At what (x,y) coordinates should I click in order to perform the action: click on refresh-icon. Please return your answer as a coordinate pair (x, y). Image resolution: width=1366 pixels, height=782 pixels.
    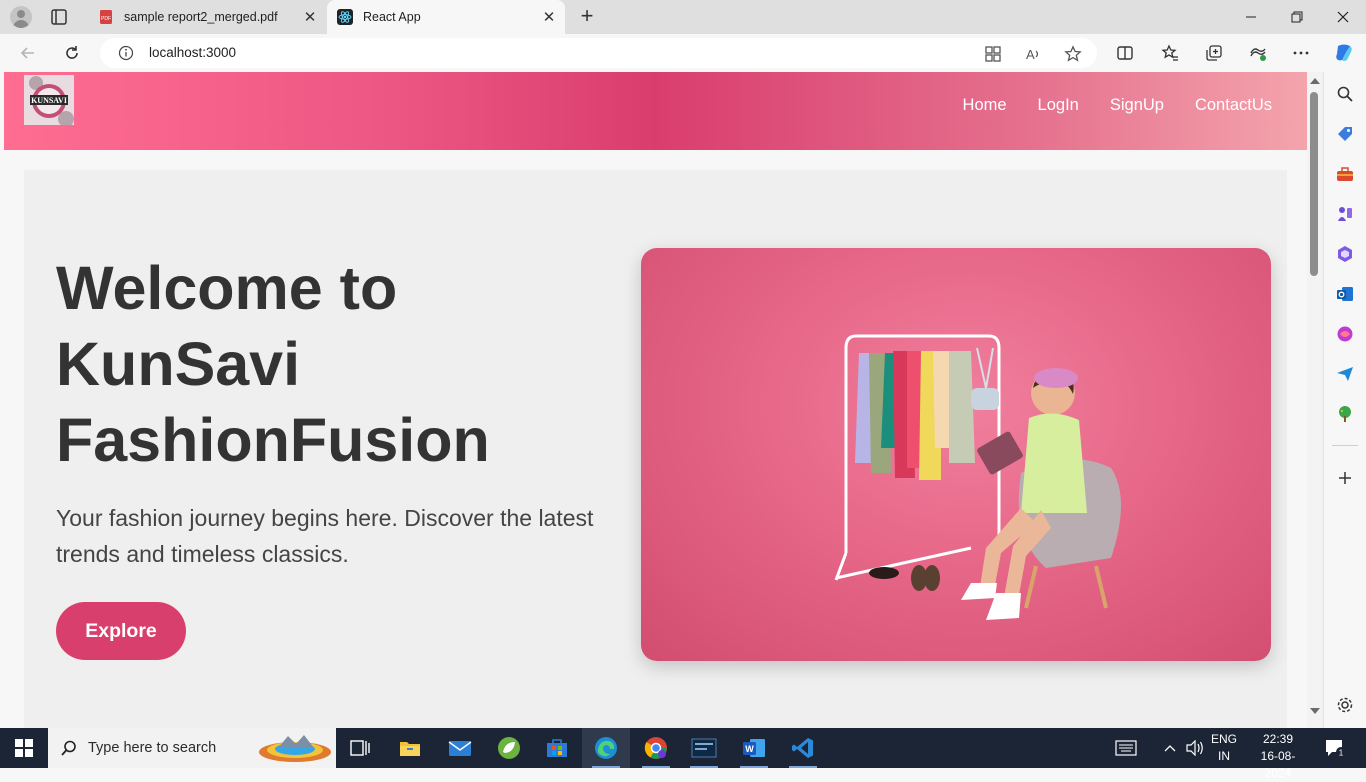
    Looking at the image, I should click on (72, 52).